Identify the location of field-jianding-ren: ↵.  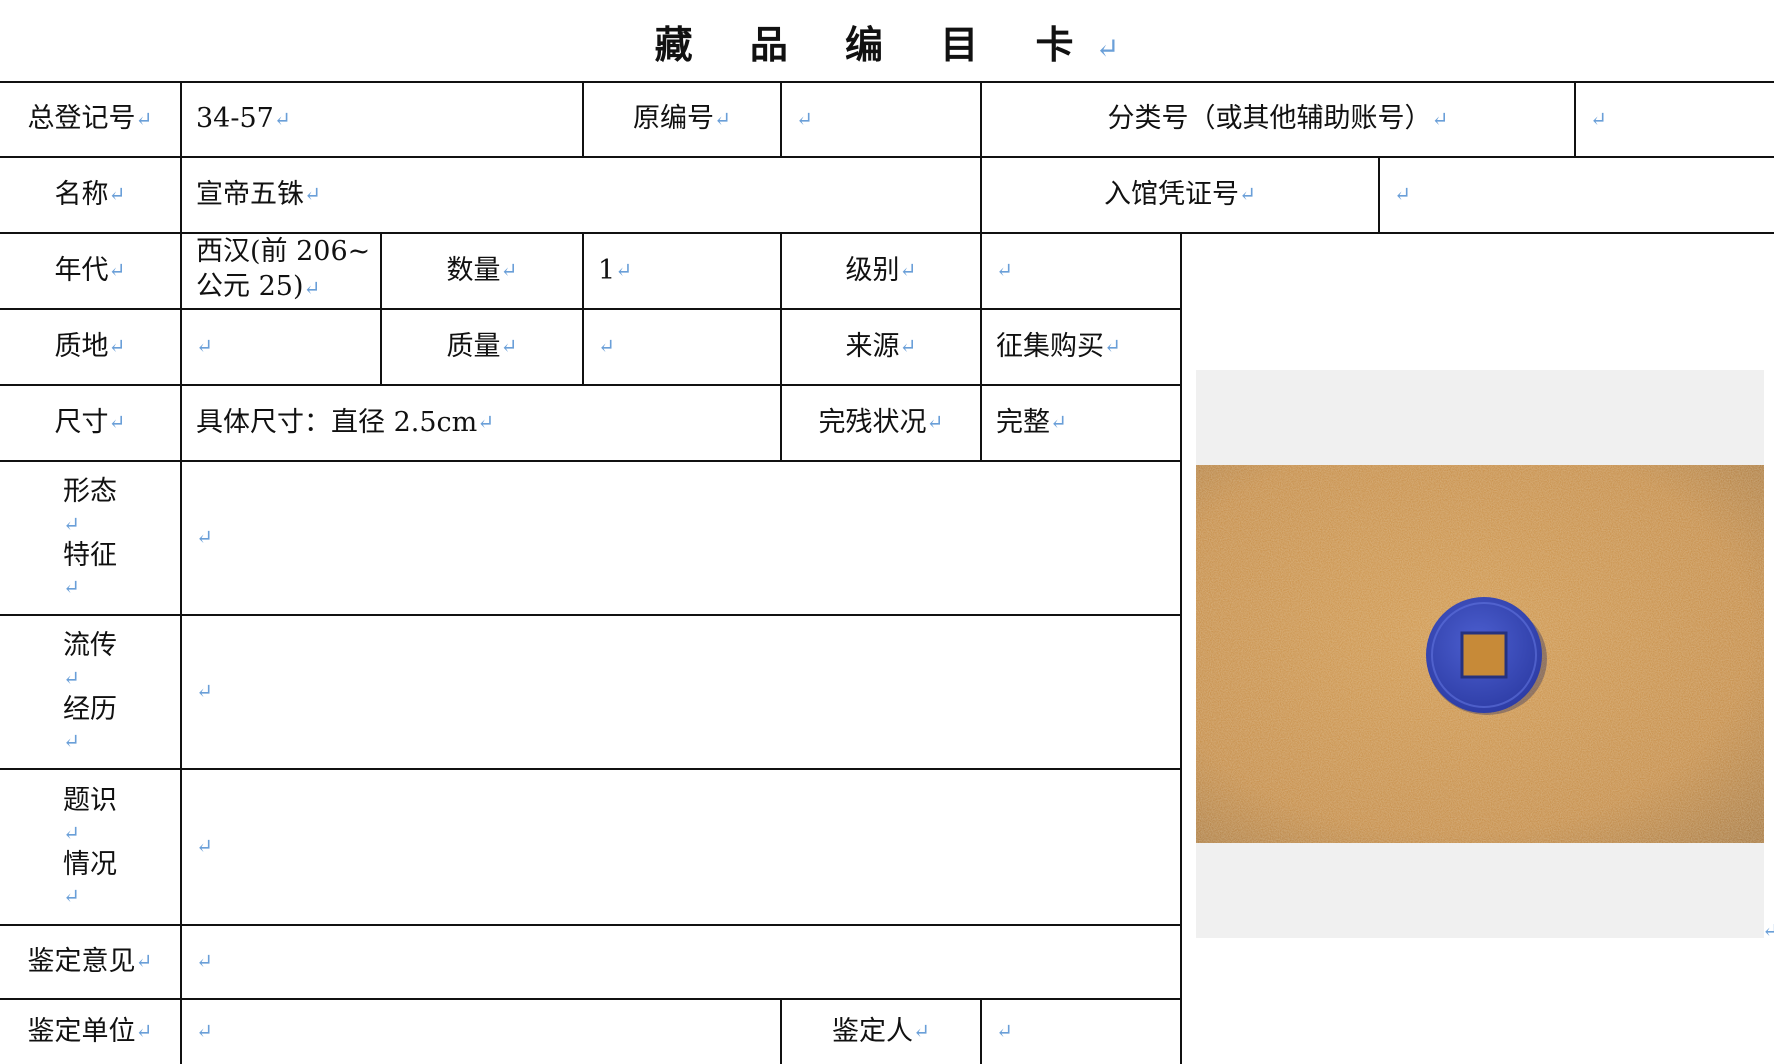
(1081, 1032).